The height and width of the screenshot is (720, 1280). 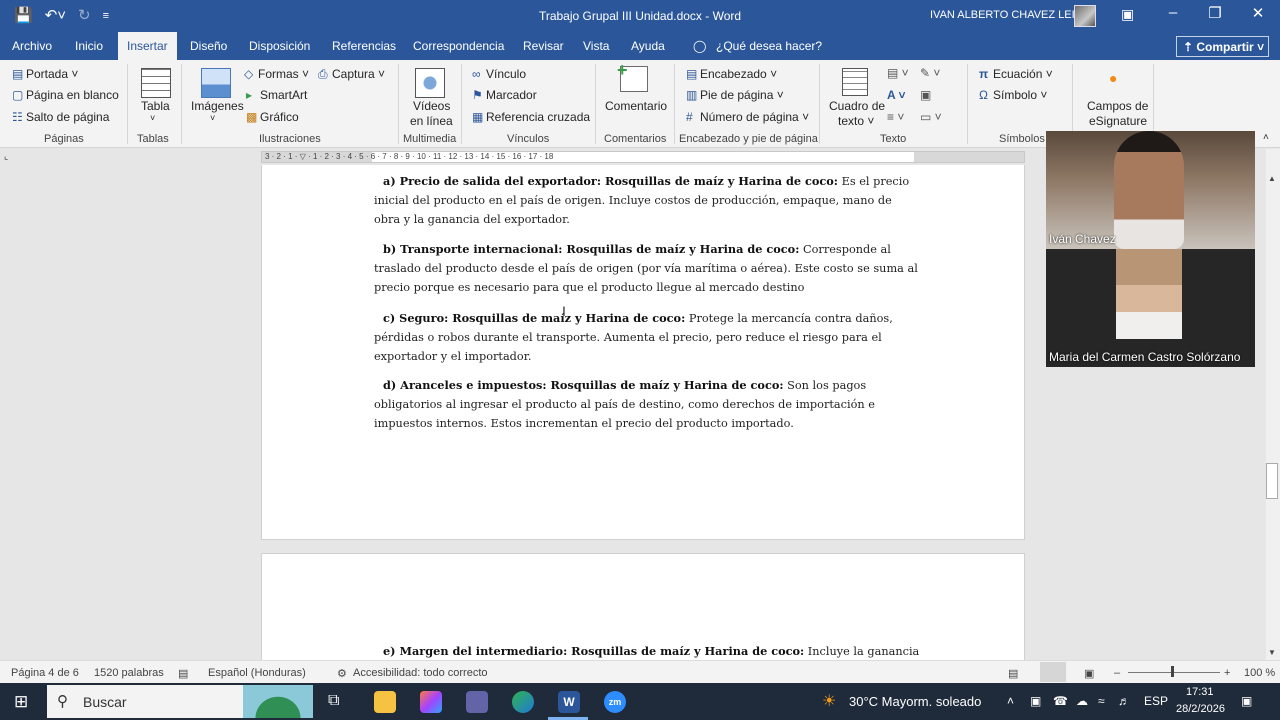 I want to click on taskbar-search: ⚲ Buscar, so click(x=180, y=701).